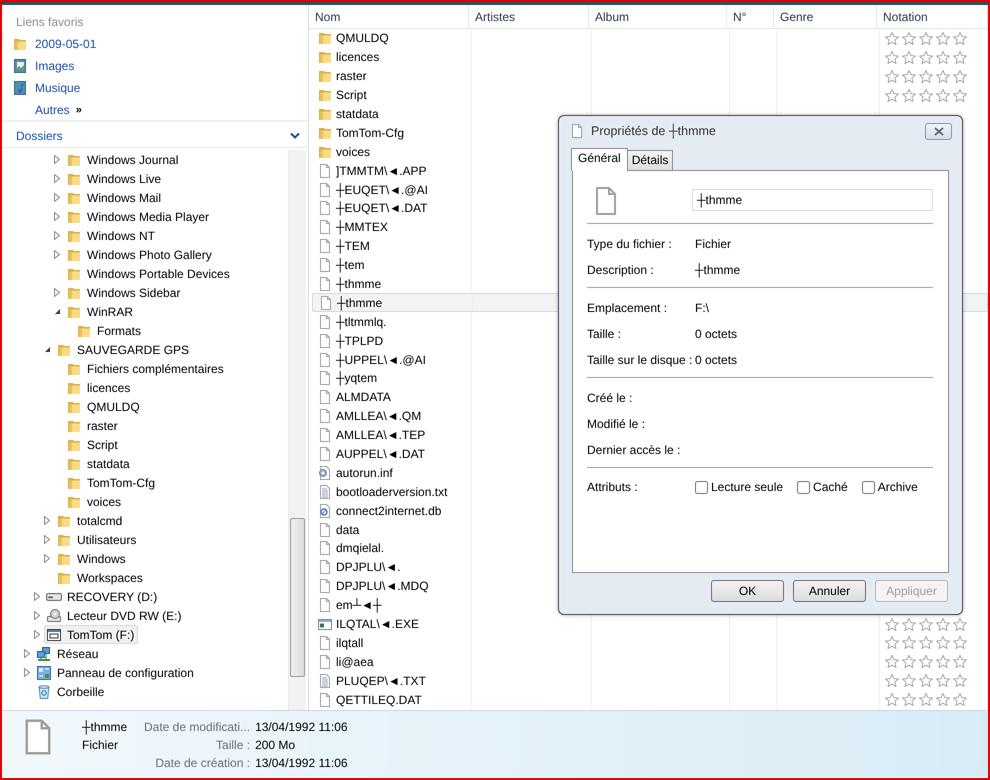 This screenshot has width=990, height=780. Describe the element at coordinates (91, 634) in the screenshot. I see `tree-item: TomTom (F:)` at that location.